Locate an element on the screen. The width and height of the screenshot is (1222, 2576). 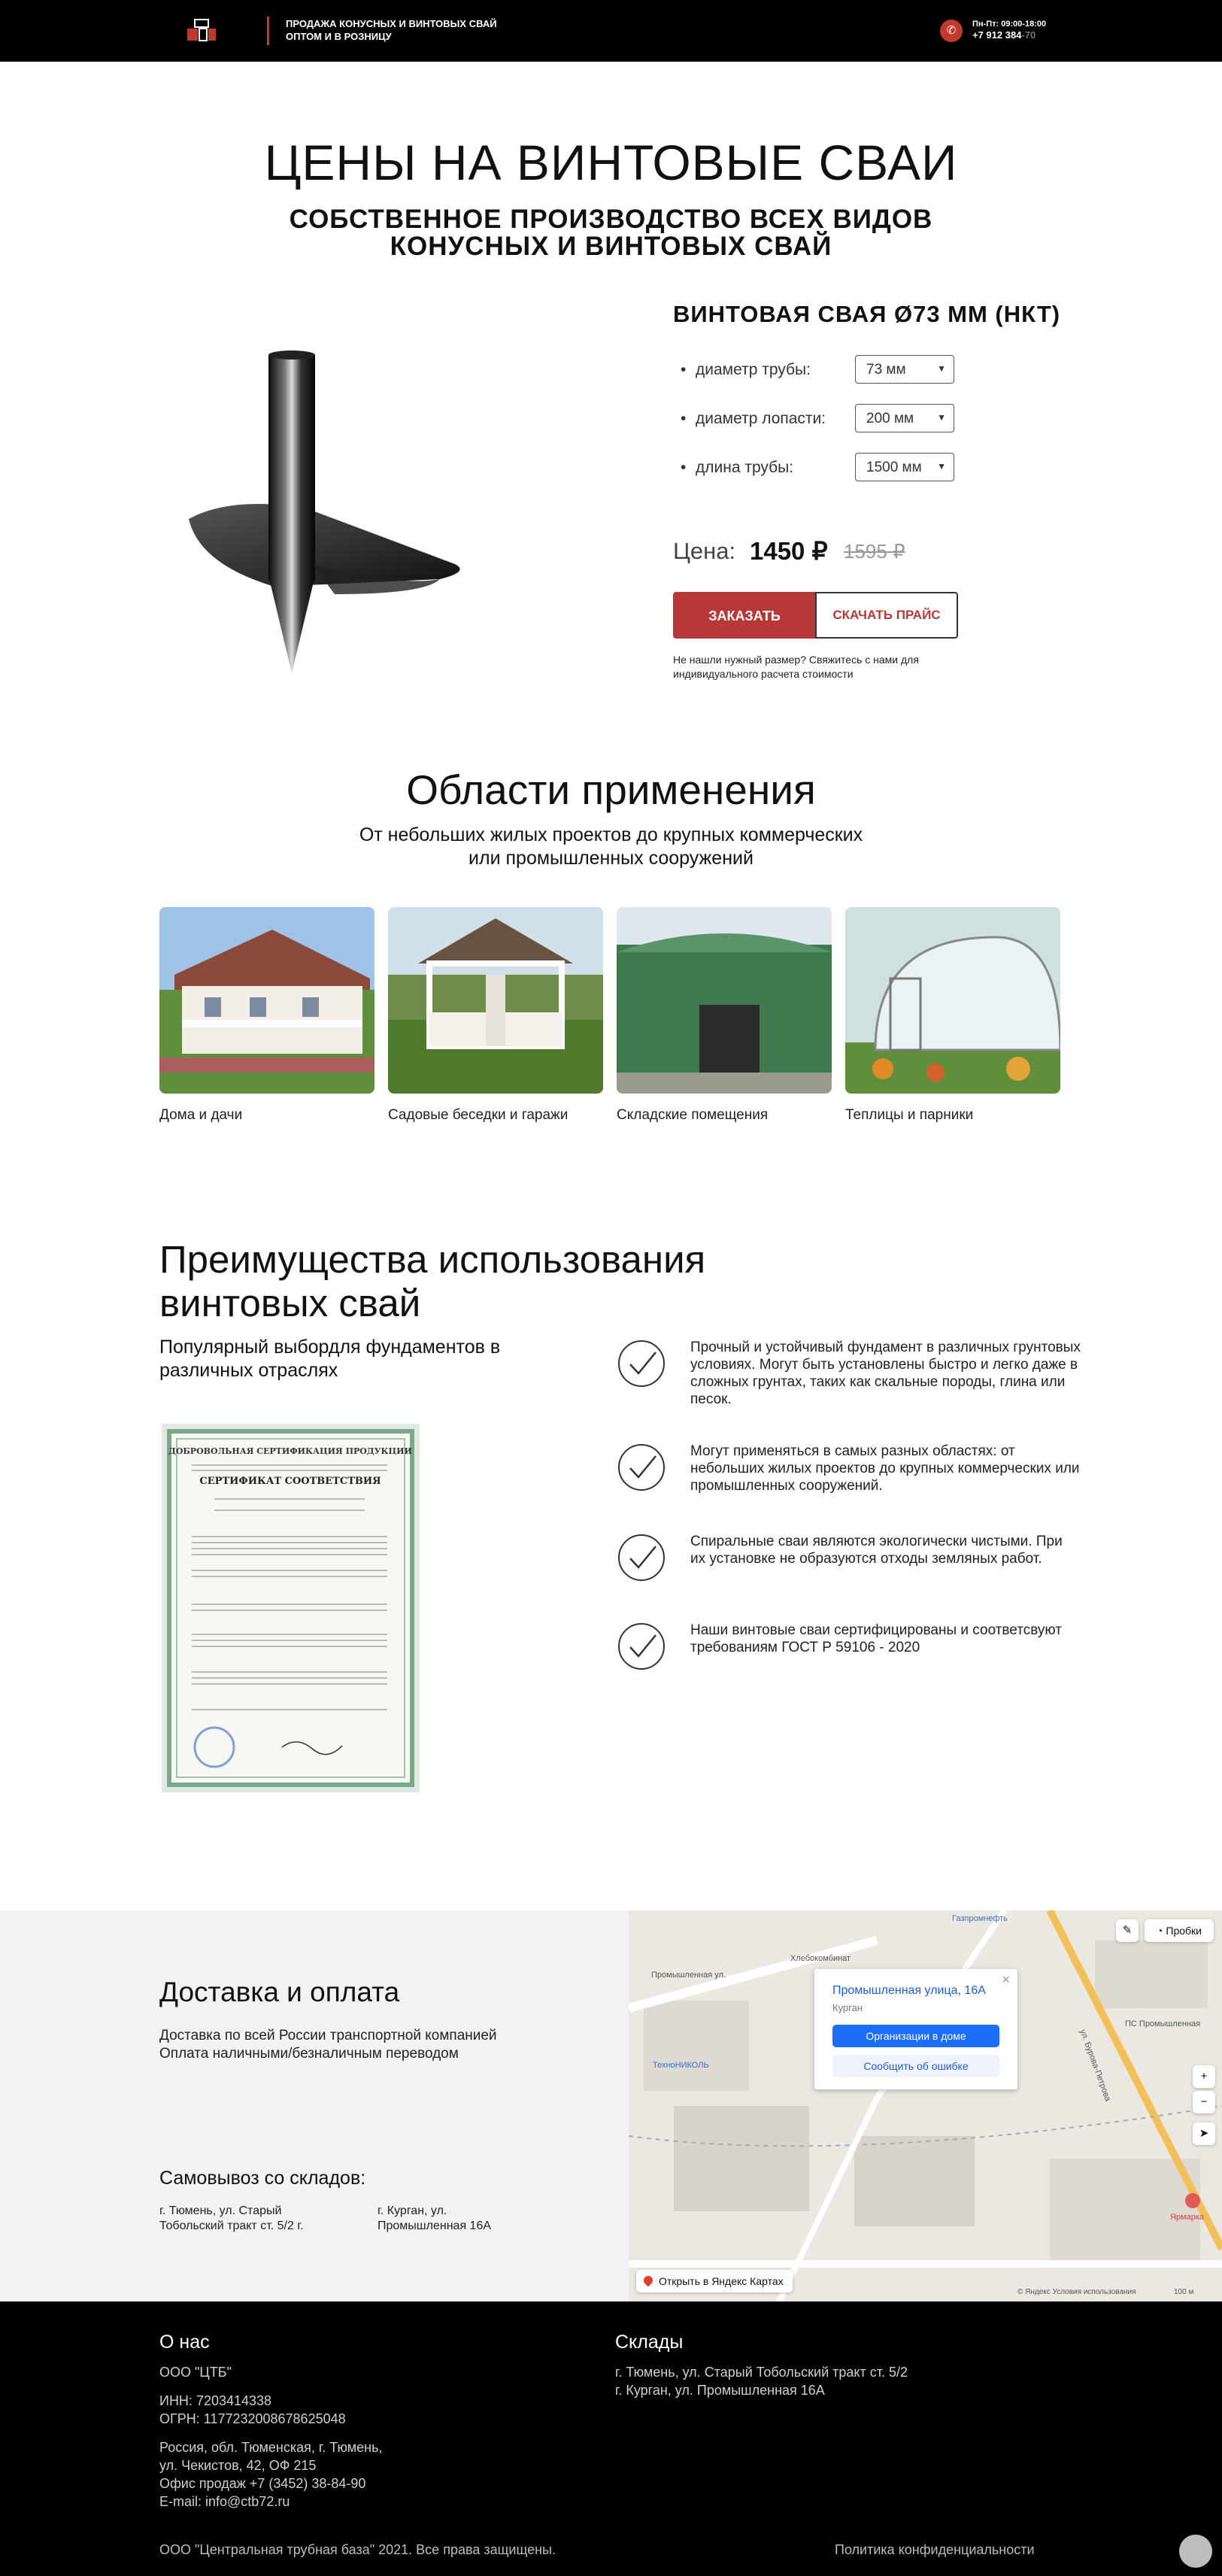
footer-address-line: ул. Чекистов, 42, ОФ 215 is located at coordinates (238, 2465).